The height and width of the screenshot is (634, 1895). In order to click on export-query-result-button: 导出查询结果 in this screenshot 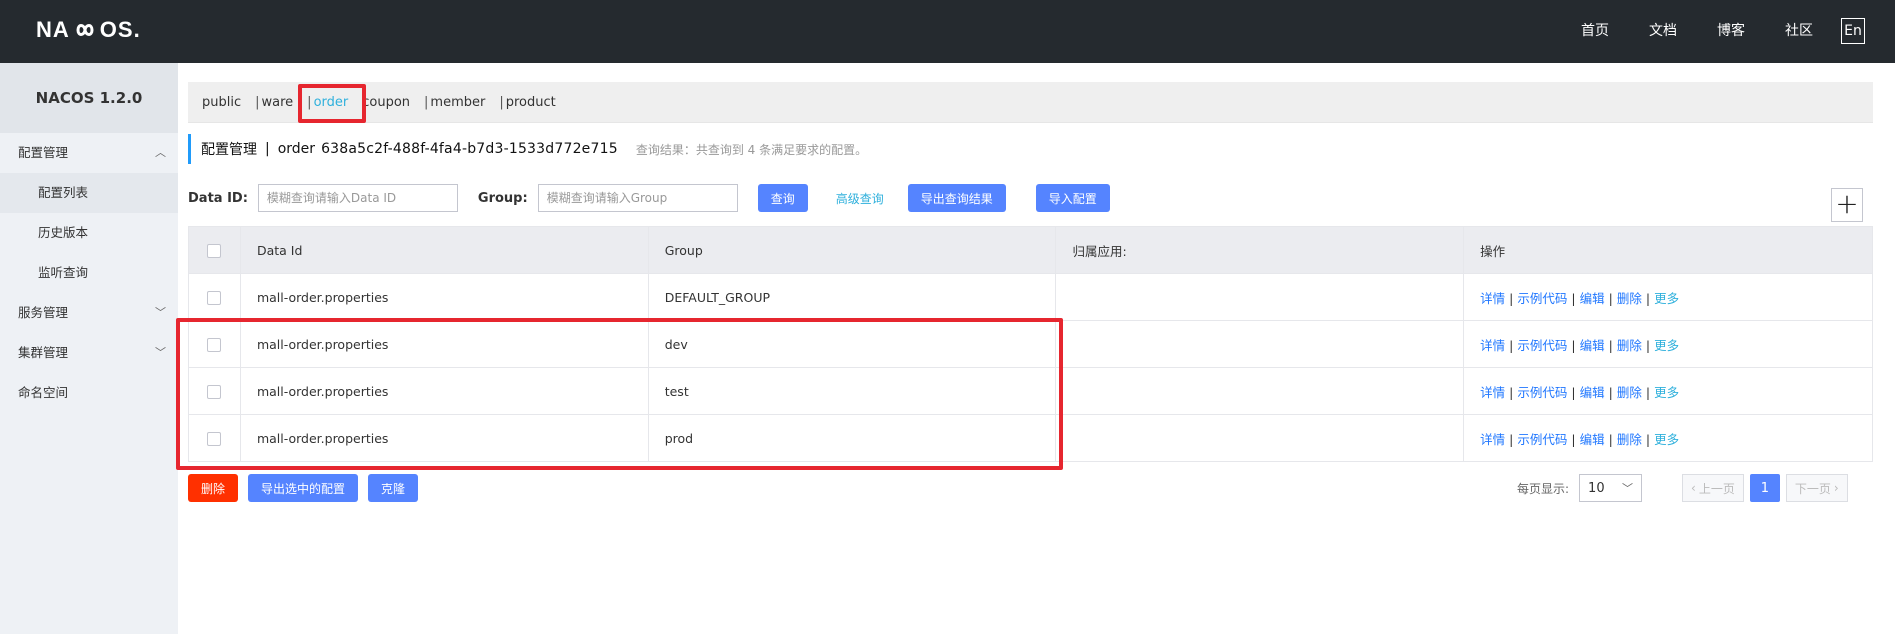, I will do `click(956, 198)`.